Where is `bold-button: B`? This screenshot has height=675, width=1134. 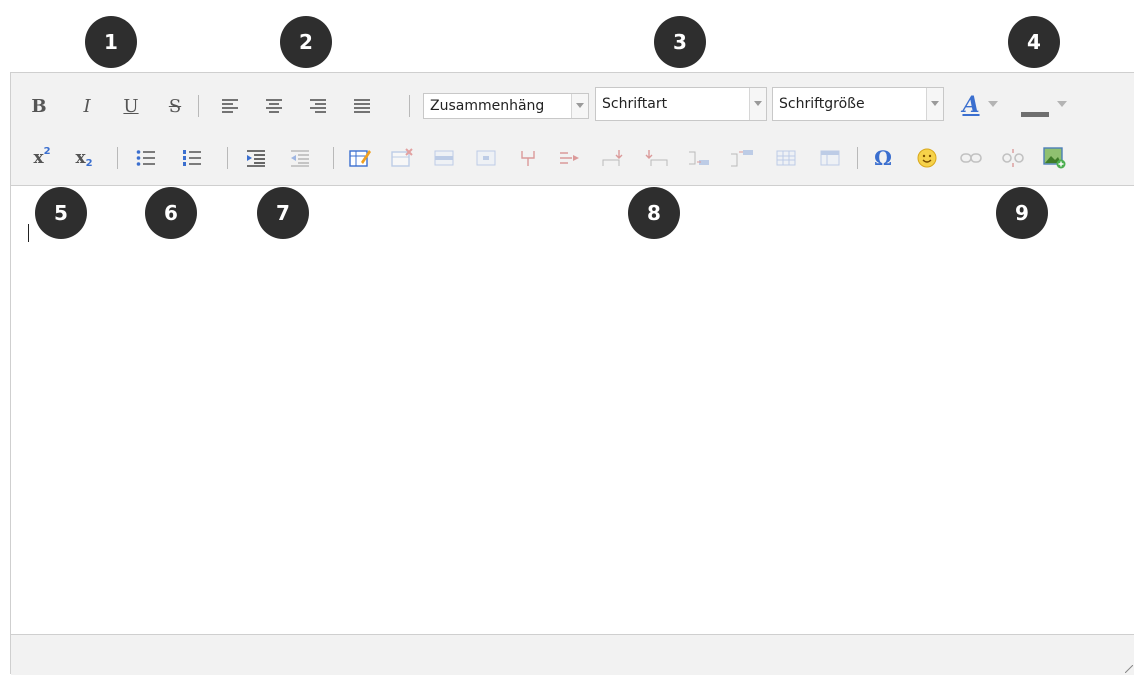 bold-button: B is located at coordinates (39, 106).